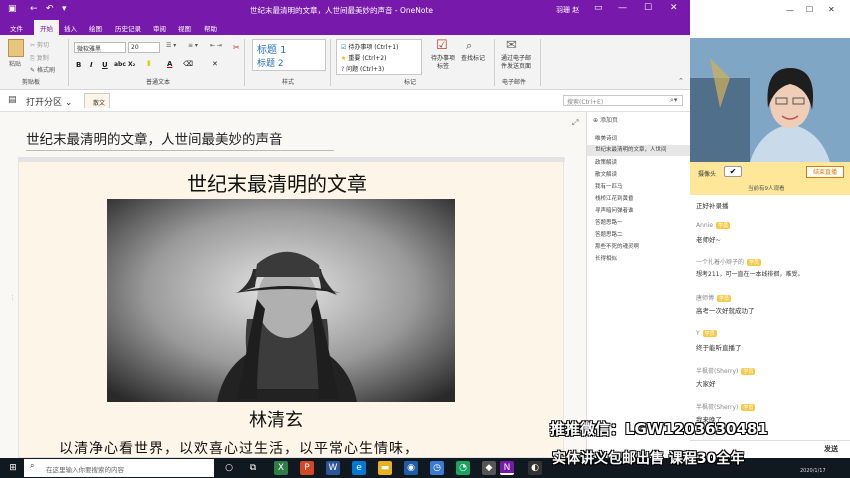 Image resolution: width=850 pixels, height=478 pixels. What do you see at coordinates (12, 298) in the screenshot?
I see `page-handle-icon: ⋮` at bounding box center [12, 298].